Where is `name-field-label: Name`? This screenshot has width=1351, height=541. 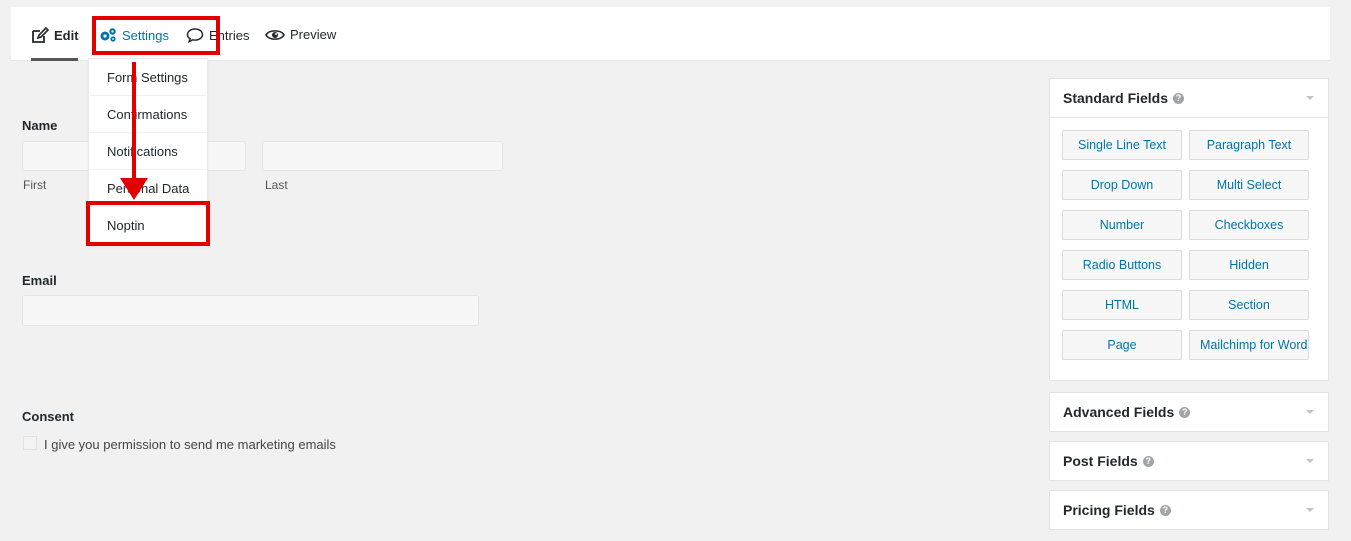
name-field-label: Name is located at coordinates (40, 125).